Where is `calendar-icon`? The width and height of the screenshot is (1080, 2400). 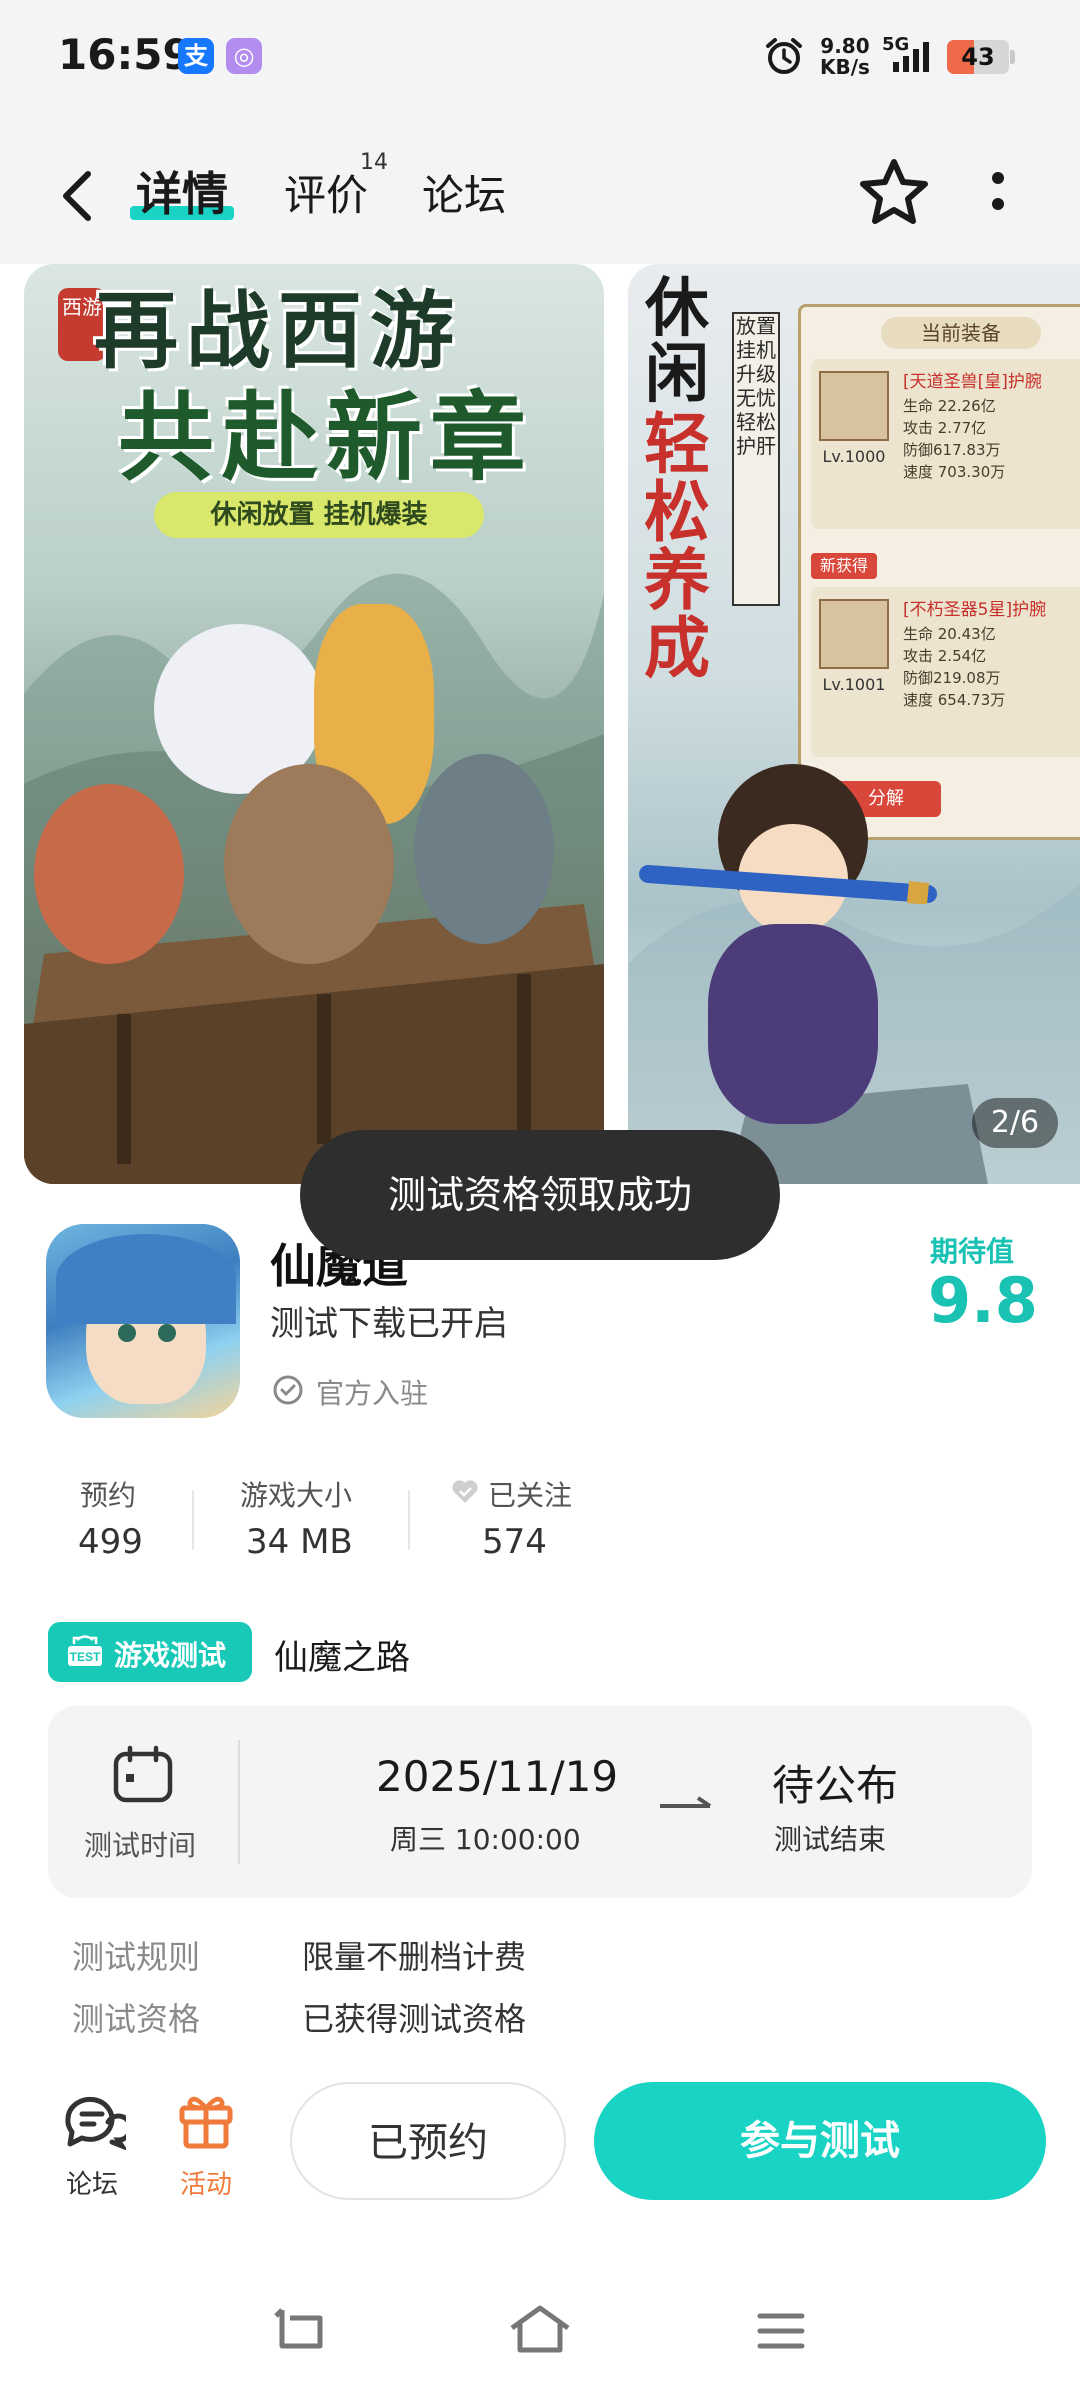
calendar-icon is located at coordinates (143, 1774).